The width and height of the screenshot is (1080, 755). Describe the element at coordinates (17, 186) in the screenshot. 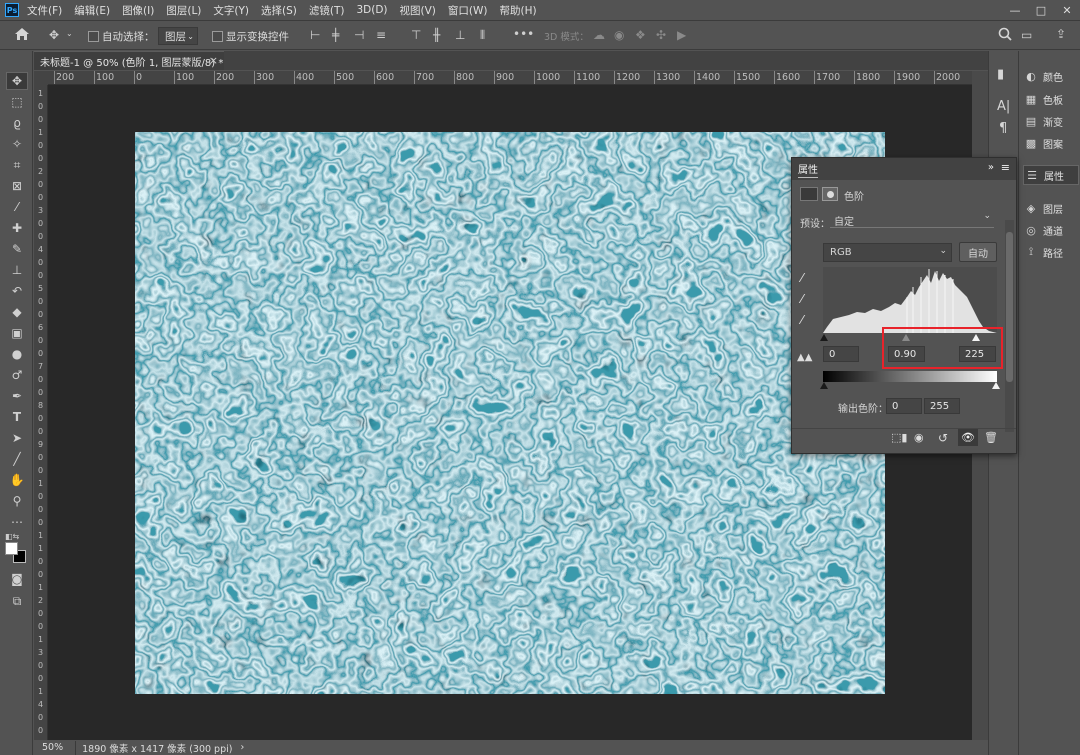

I see `frame-tool-icon: ⊠` at that location.